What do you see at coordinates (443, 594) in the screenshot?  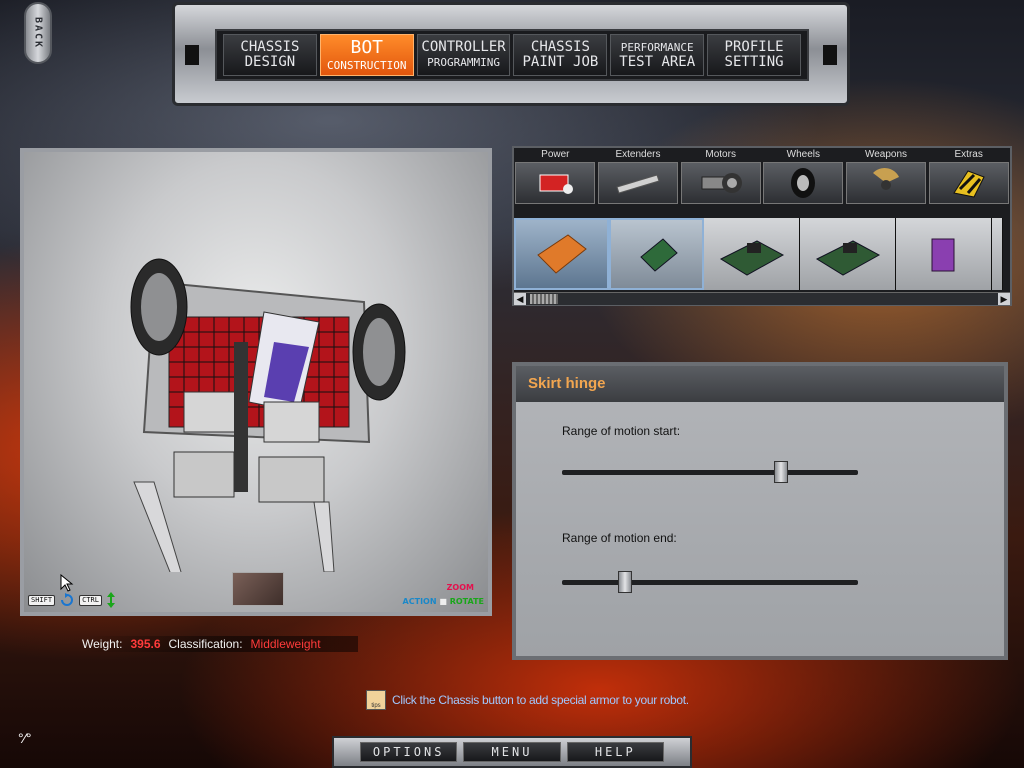 I see `mouse-controls-hint: ZOOM ACTION ■ ROTATE` at bounding box center [443, 594].